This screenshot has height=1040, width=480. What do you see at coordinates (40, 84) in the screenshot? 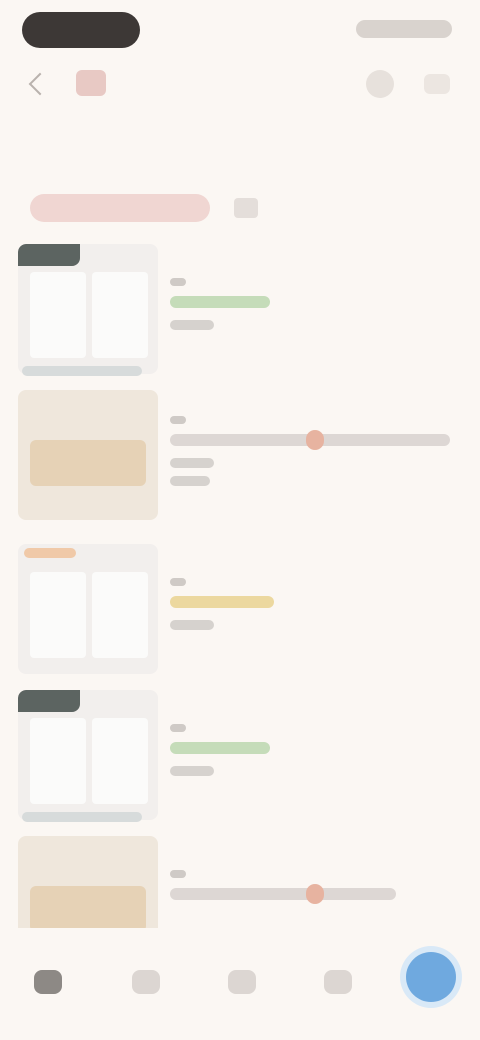
I see `chevron-left-icon` at bounding box center [40, 84].